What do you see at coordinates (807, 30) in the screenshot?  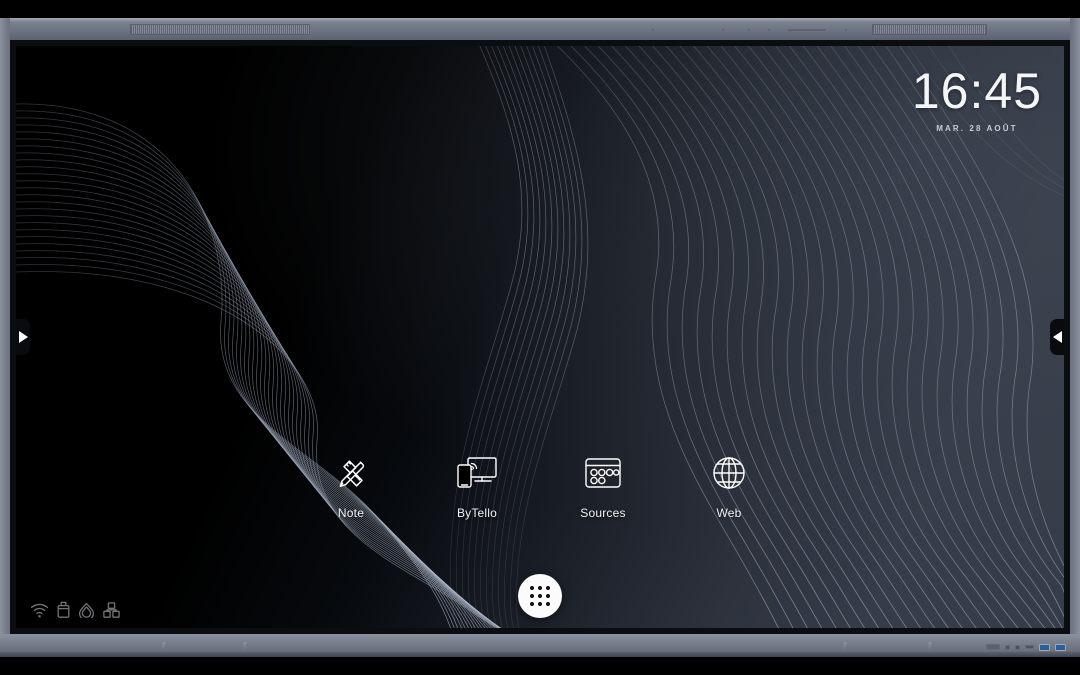 I see `ir-sensor-strip` at bounding box center [807, 30].